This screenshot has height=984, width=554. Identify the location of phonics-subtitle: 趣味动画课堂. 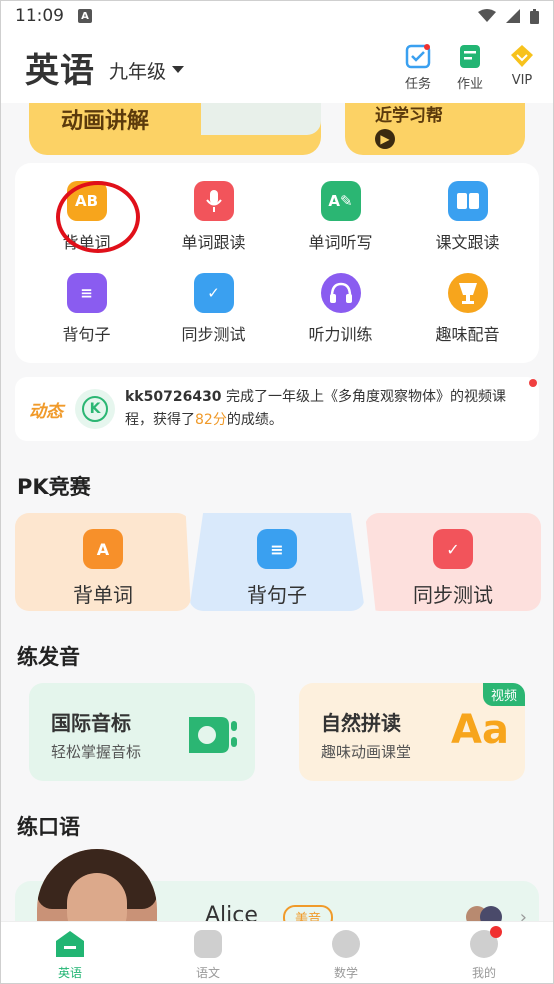
(366, 752).